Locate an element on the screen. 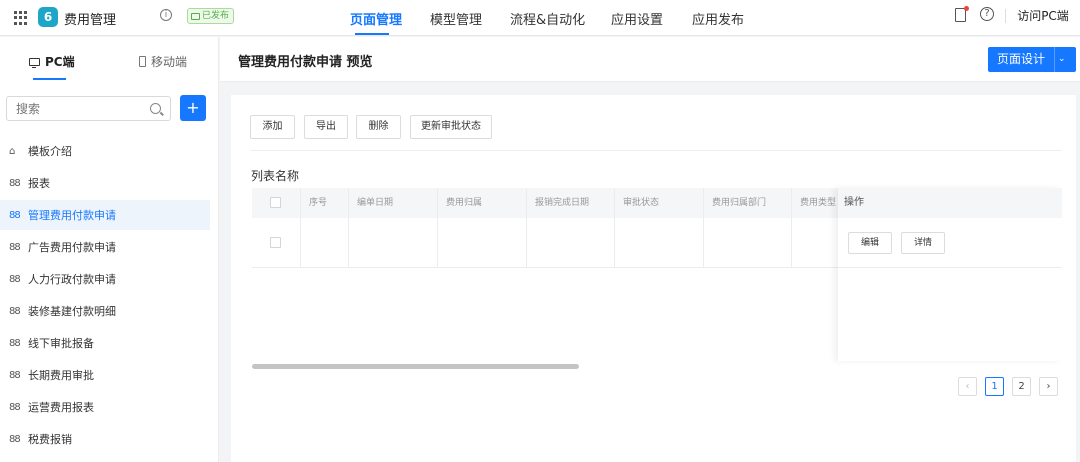  sidebar-item-label: 广告费用付款申请 is located at coordinates (72, 247).